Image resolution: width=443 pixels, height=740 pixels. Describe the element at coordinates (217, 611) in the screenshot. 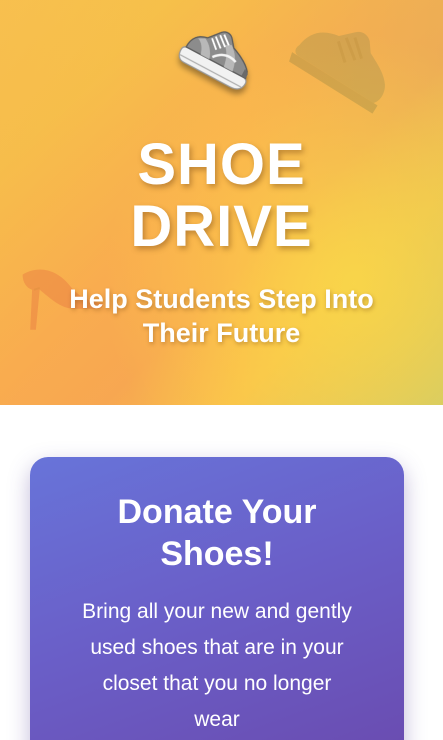

I see `card-description-line: Bring all your new and gently` at that location.